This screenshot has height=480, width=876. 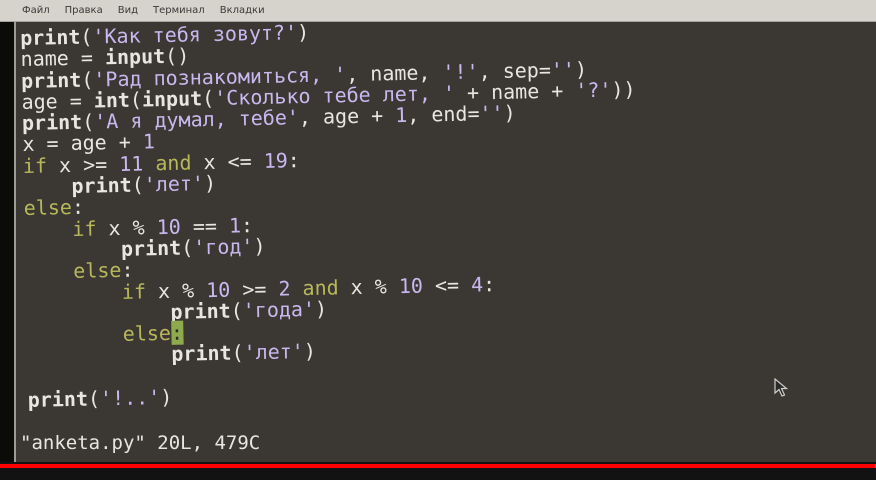 I want to click on code-token: 10, so click(x=411, y=285).